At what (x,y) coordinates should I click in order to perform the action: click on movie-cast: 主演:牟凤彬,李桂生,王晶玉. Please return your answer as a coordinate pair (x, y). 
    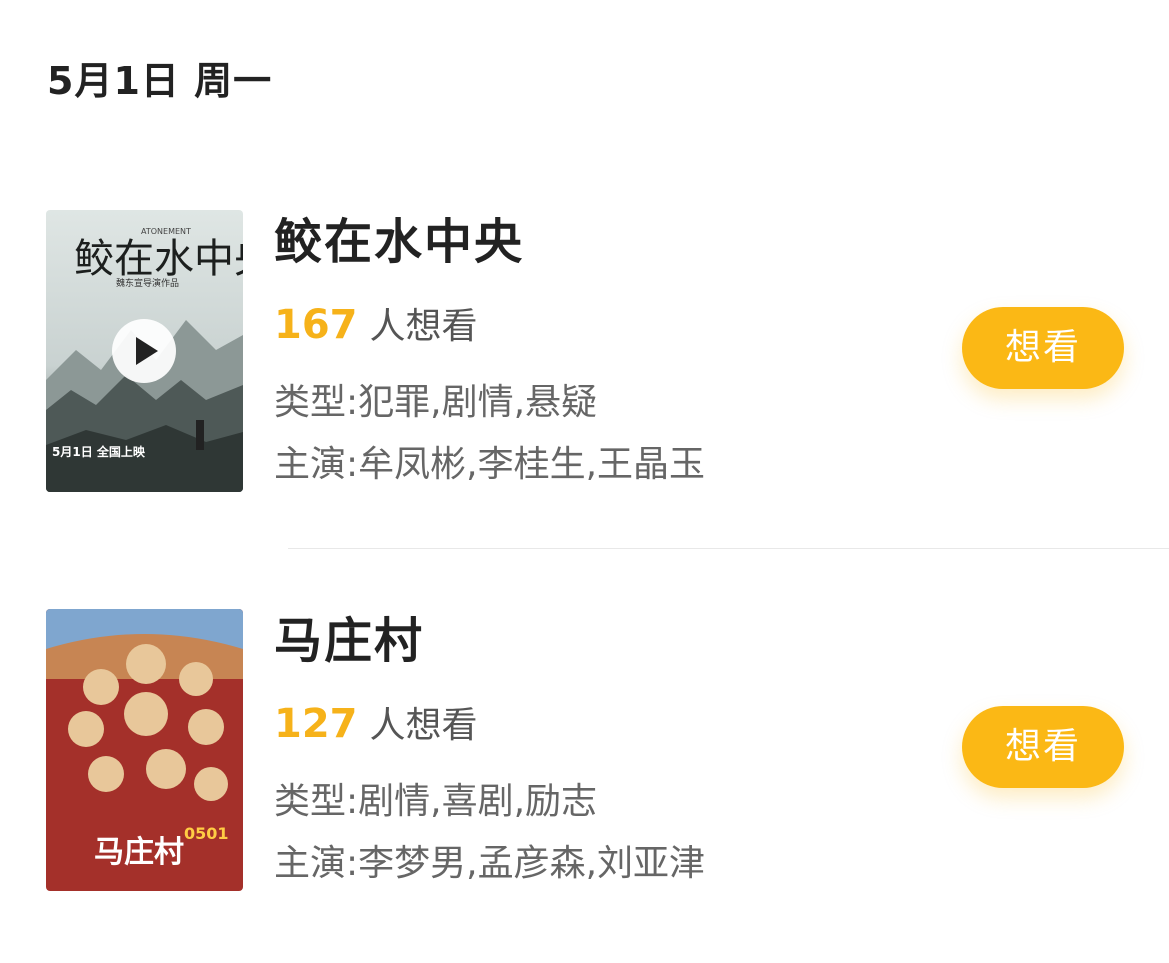
    Looking at the image, I should click on (490, 464).